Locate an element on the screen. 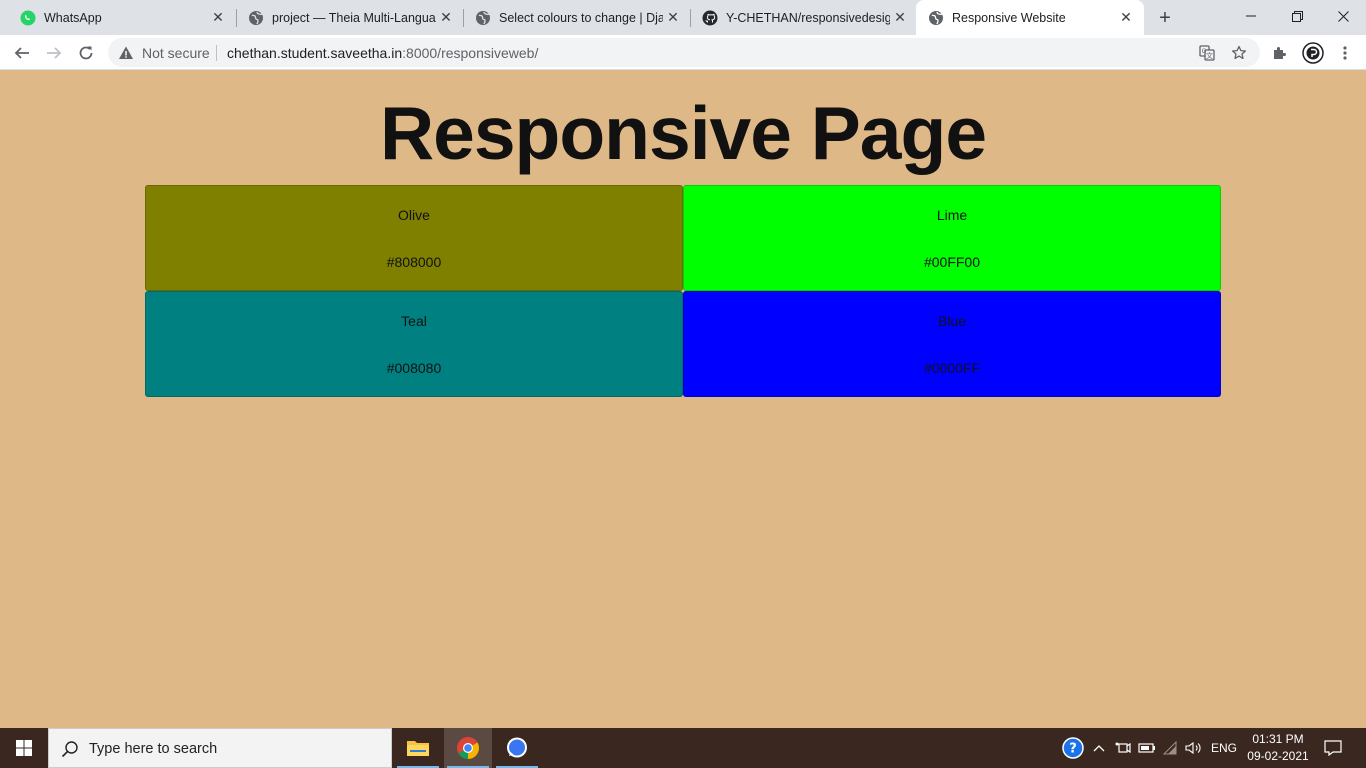  folder-icon is located at coordinates (418, 748).